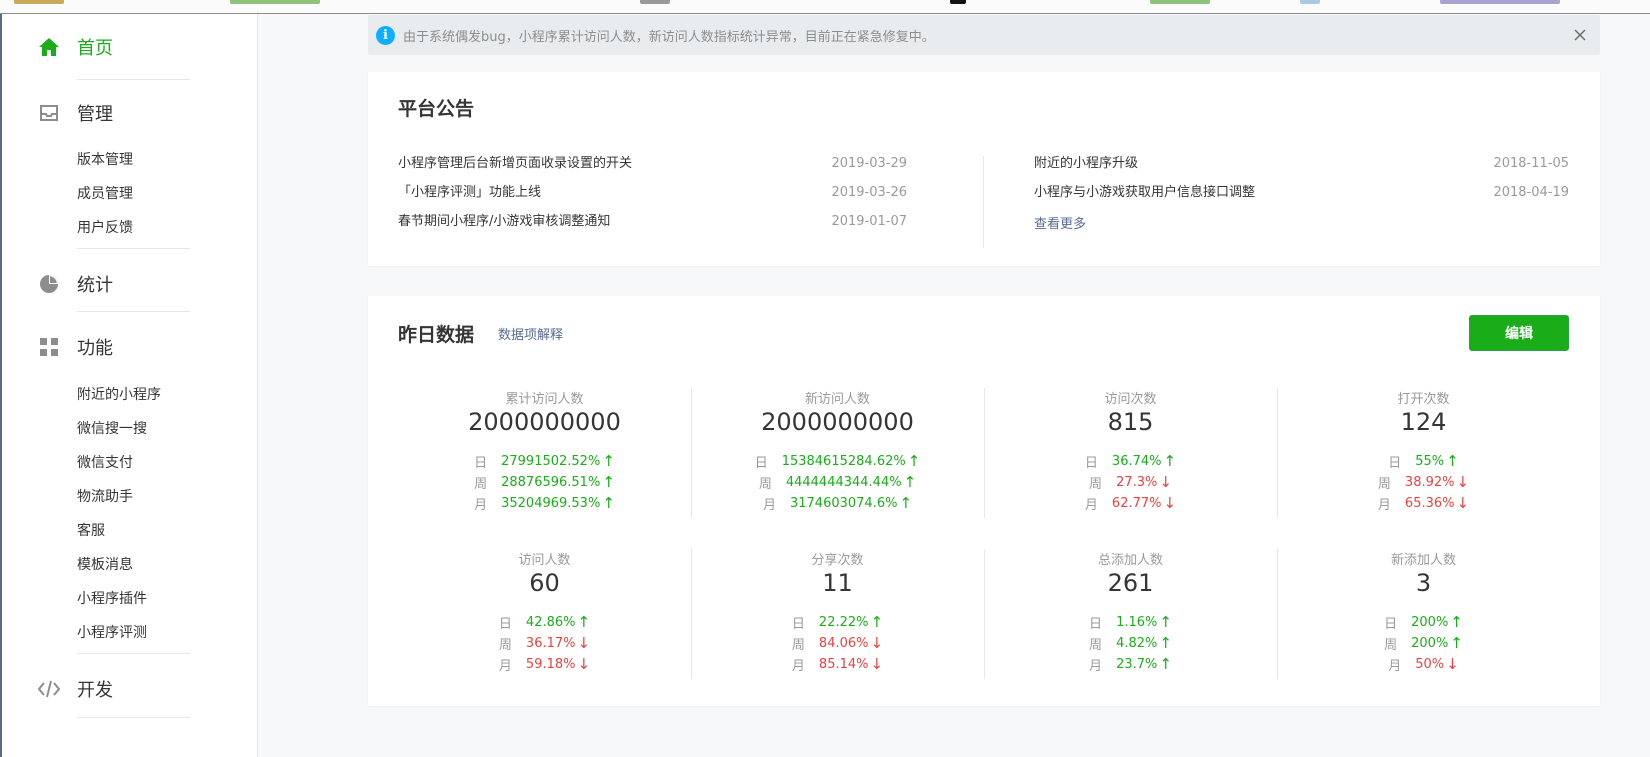  Describe the element at coordinates (544, 482) in the screenshot. I see `stat-change-row: 周 28876596.51% ↑` at that location.